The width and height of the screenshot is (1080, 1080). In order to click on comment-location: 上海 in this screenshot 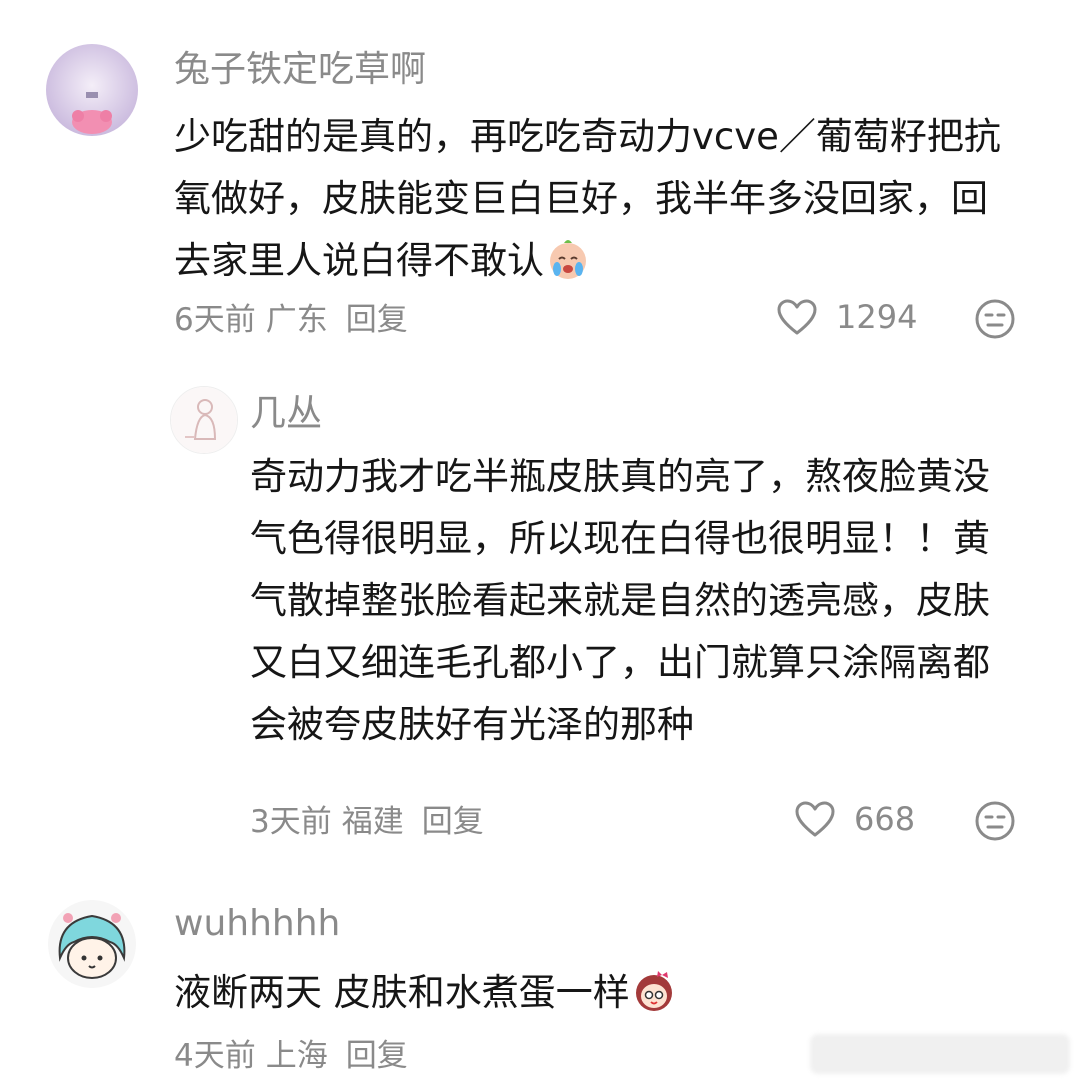, I will do `click(296, 1056)`.